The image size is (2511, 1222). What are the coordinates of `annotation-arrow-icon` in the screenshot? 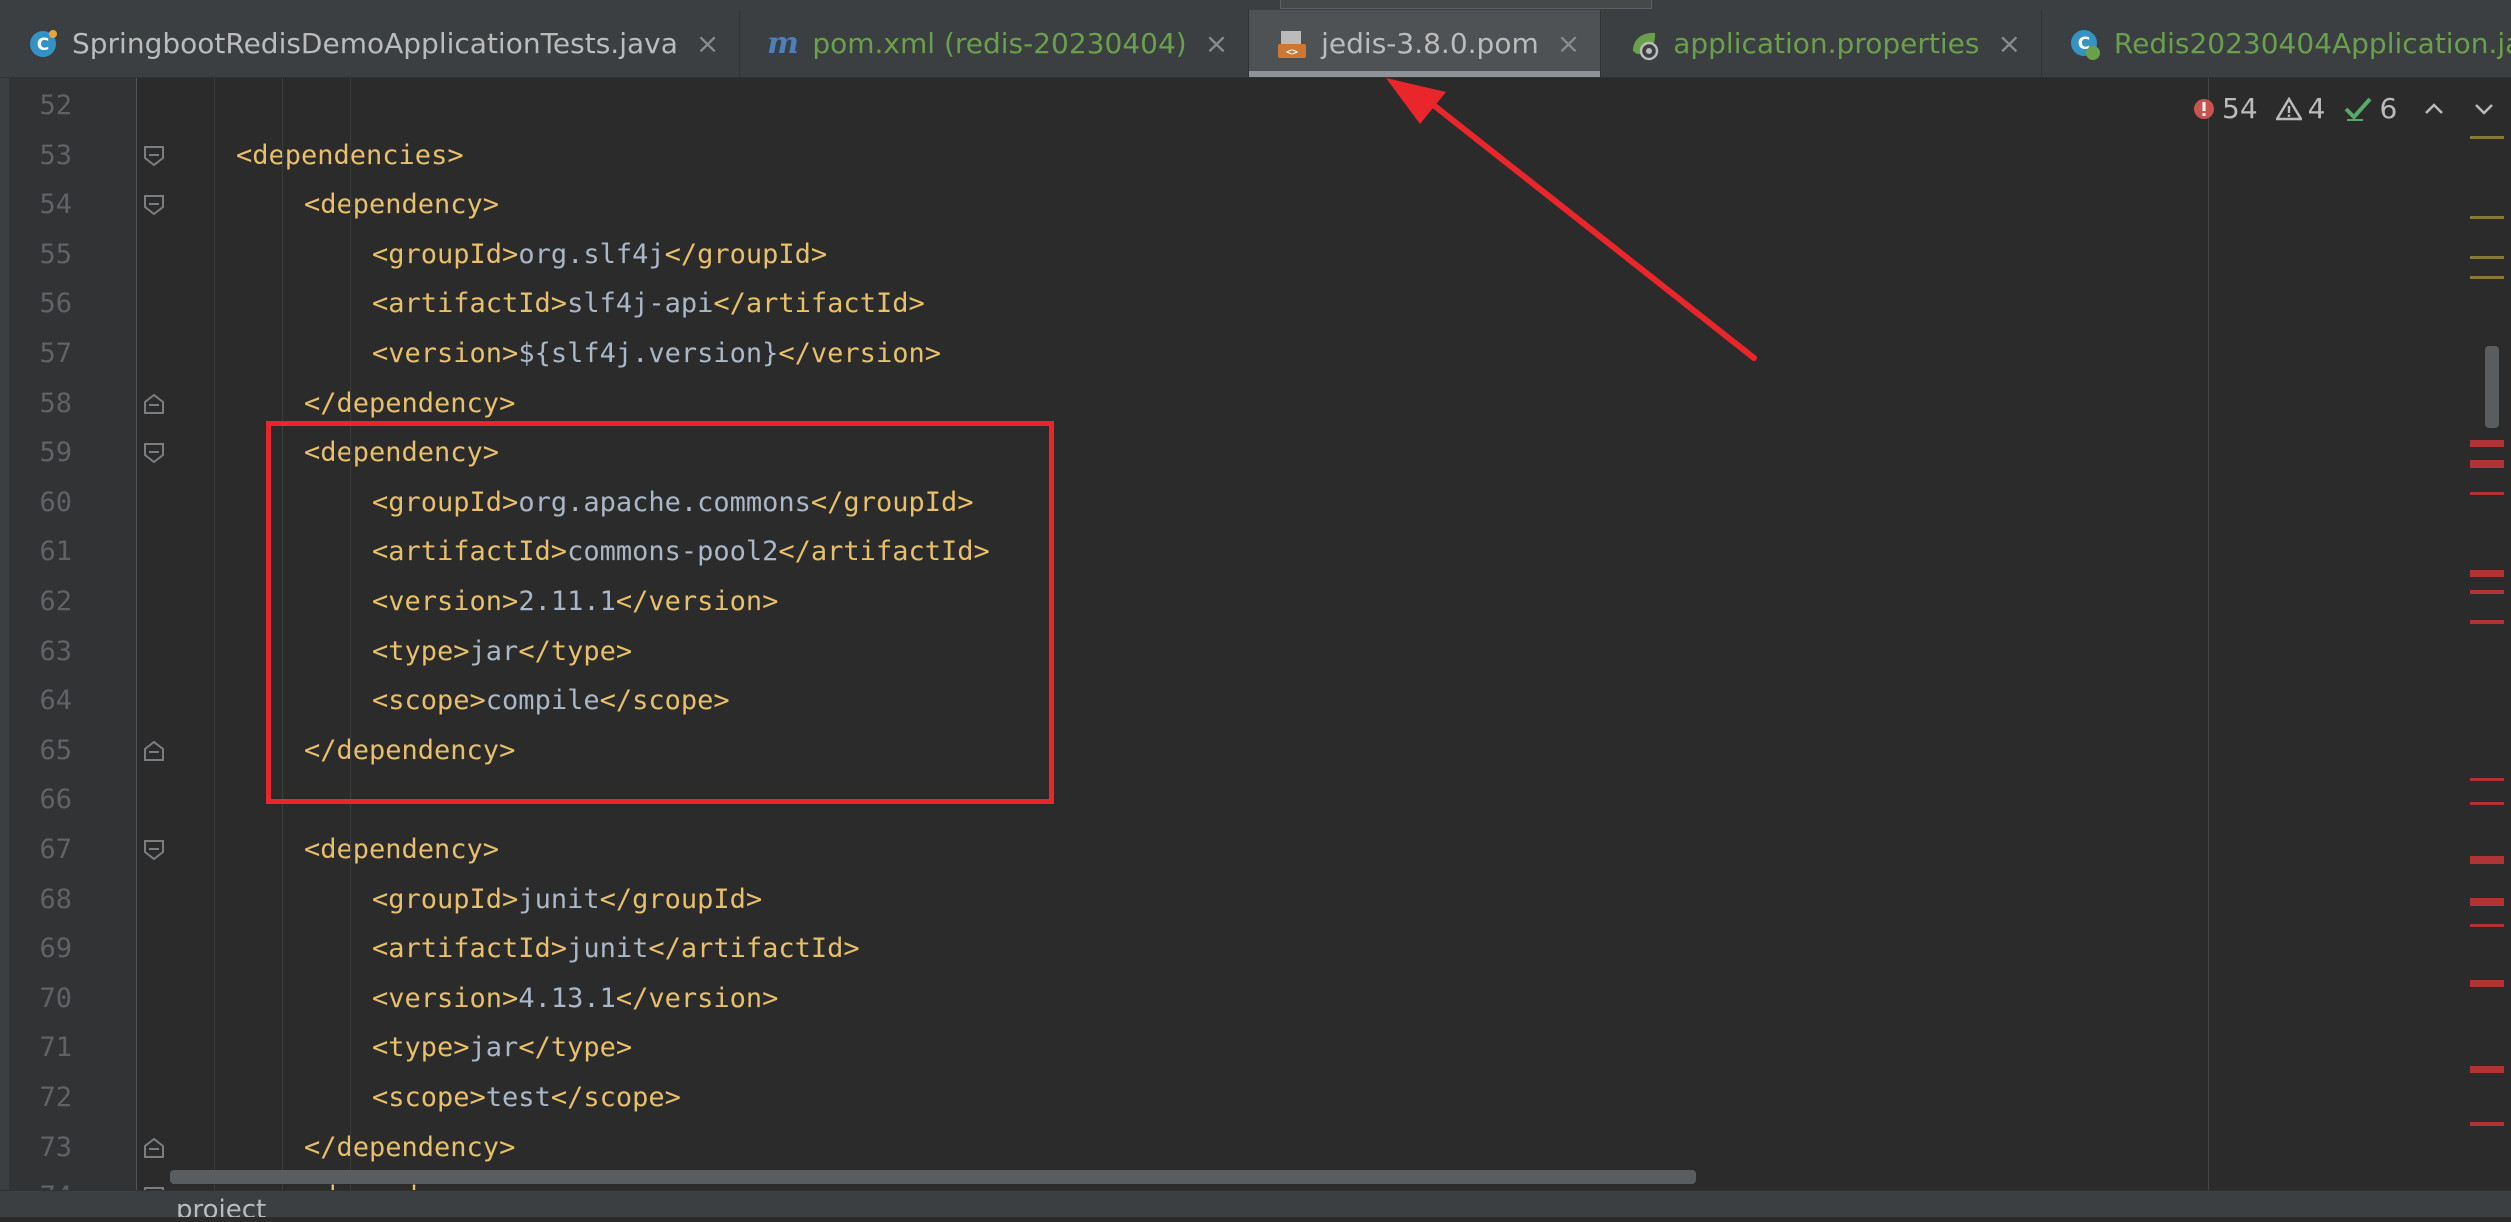 It's located at (1571, 219).